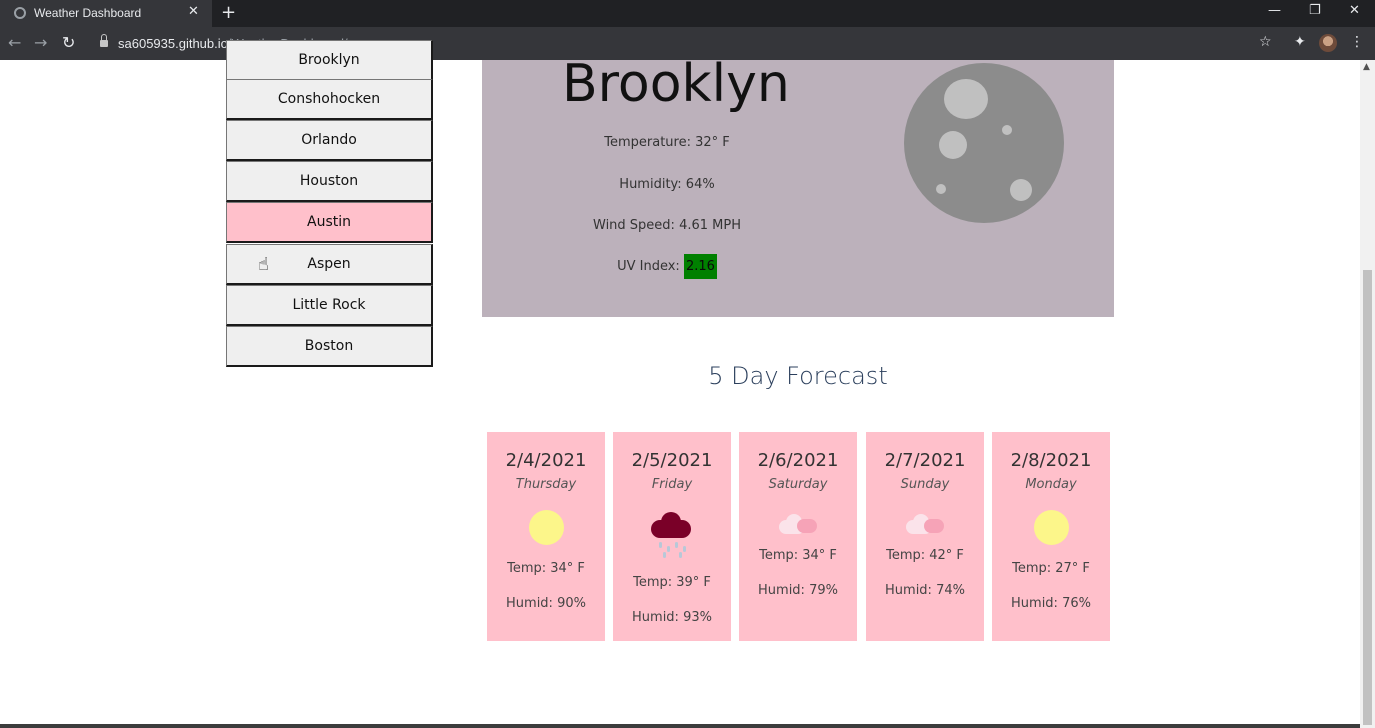  Describe the element at coordinates (798, 590) in the screenshot. I see `forecast-humidity: Humid: 79%` at that location.